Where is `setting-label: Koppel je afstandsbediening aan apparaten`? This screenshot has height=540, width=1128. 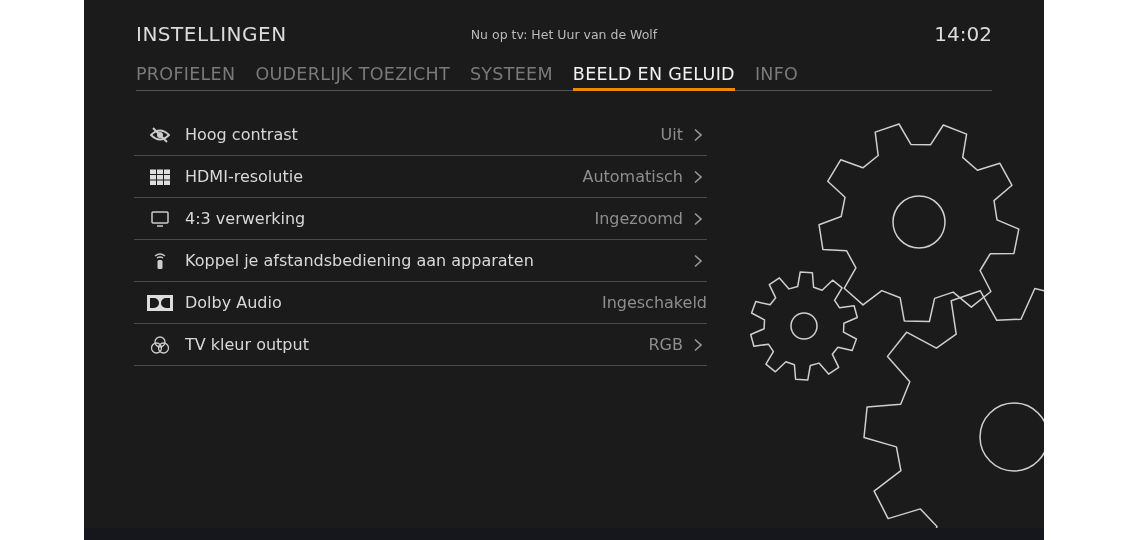
setting-label: Koppel je afstandsbediening aan apparaten is located at coordinates (360, 260).